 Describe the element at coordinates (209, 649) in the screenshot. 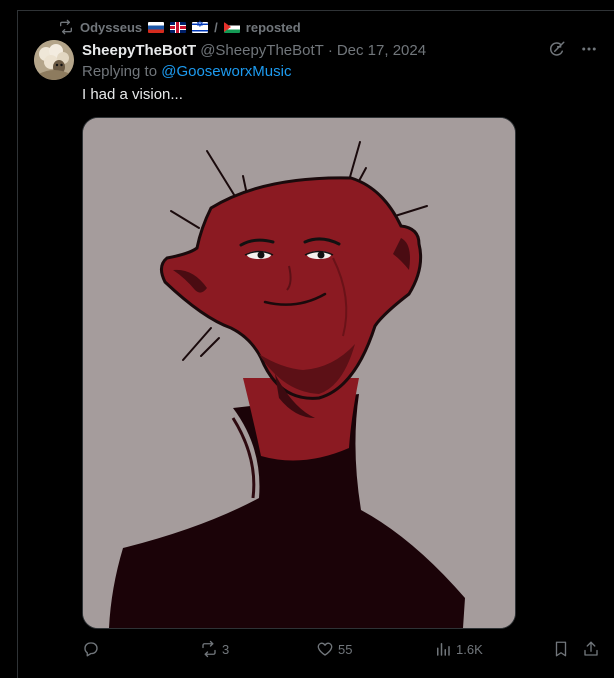

I see `repost-action-icon` at that location.